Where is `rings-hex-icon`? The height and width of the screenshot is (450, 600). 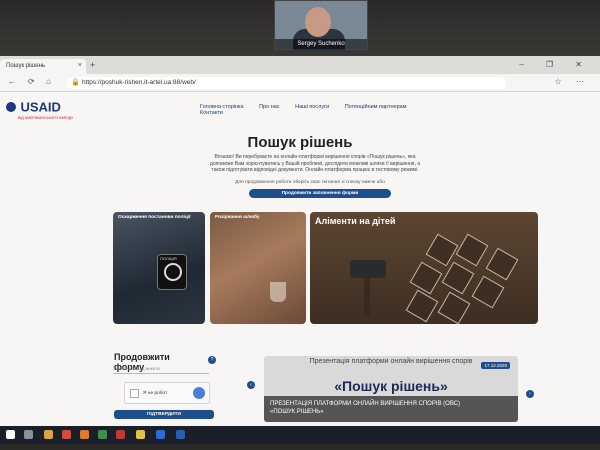
rings-hex-icon is located at coordinates (472, 250).